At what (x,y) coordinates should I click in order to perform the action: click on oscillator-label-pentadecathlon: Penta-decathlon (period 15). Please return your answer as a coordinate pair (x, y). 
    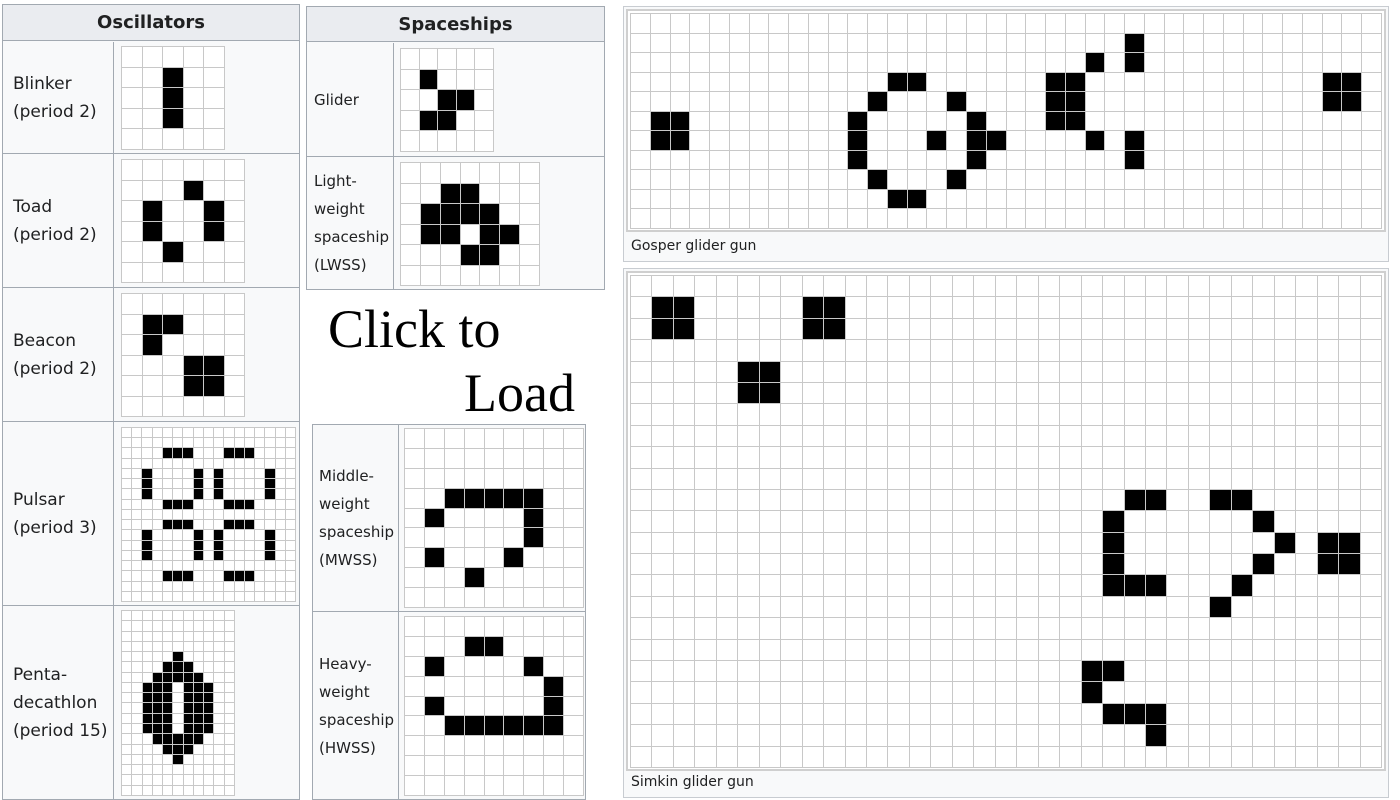
    Looking at the image, I should click on (60, 703).